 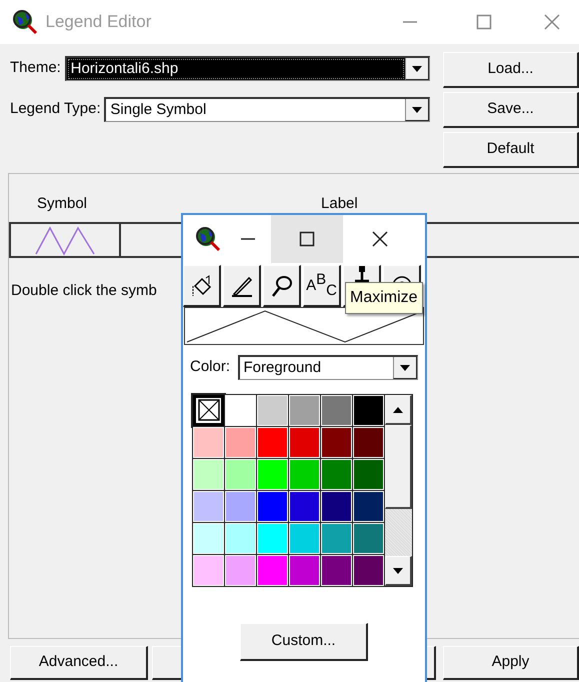 I want to click on legend-type-label: Legend Type:, so click(x=55, y=109).